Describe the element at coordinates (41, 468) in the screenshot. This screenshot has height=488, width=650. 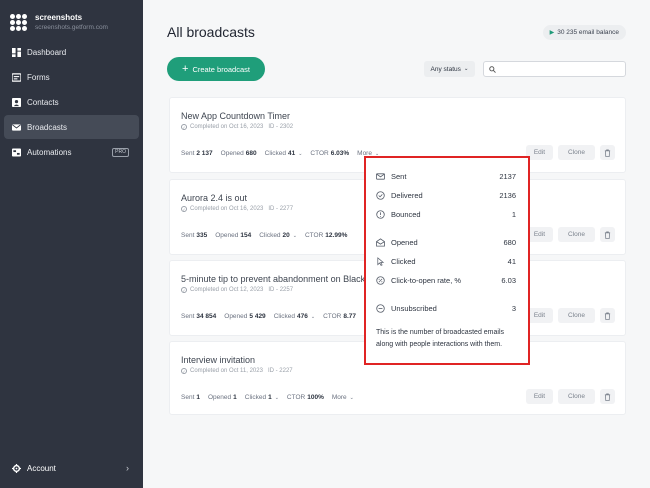
I see `account-label: Account` at that location.